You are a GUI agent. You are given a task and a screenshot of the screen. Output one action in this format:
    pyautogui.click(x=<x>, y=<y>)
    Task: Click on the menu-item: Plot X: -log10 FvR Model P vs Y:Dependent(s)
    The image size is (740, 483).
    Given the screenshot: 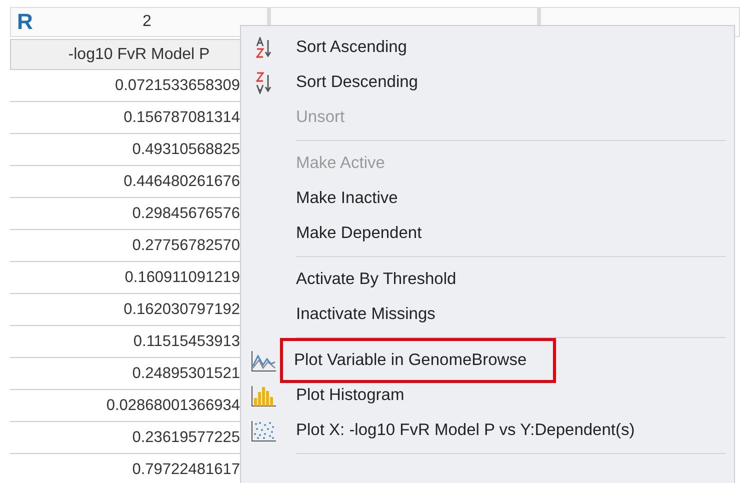 What is the action you would take?
    pyautogui.click(x=465, y=430)
    